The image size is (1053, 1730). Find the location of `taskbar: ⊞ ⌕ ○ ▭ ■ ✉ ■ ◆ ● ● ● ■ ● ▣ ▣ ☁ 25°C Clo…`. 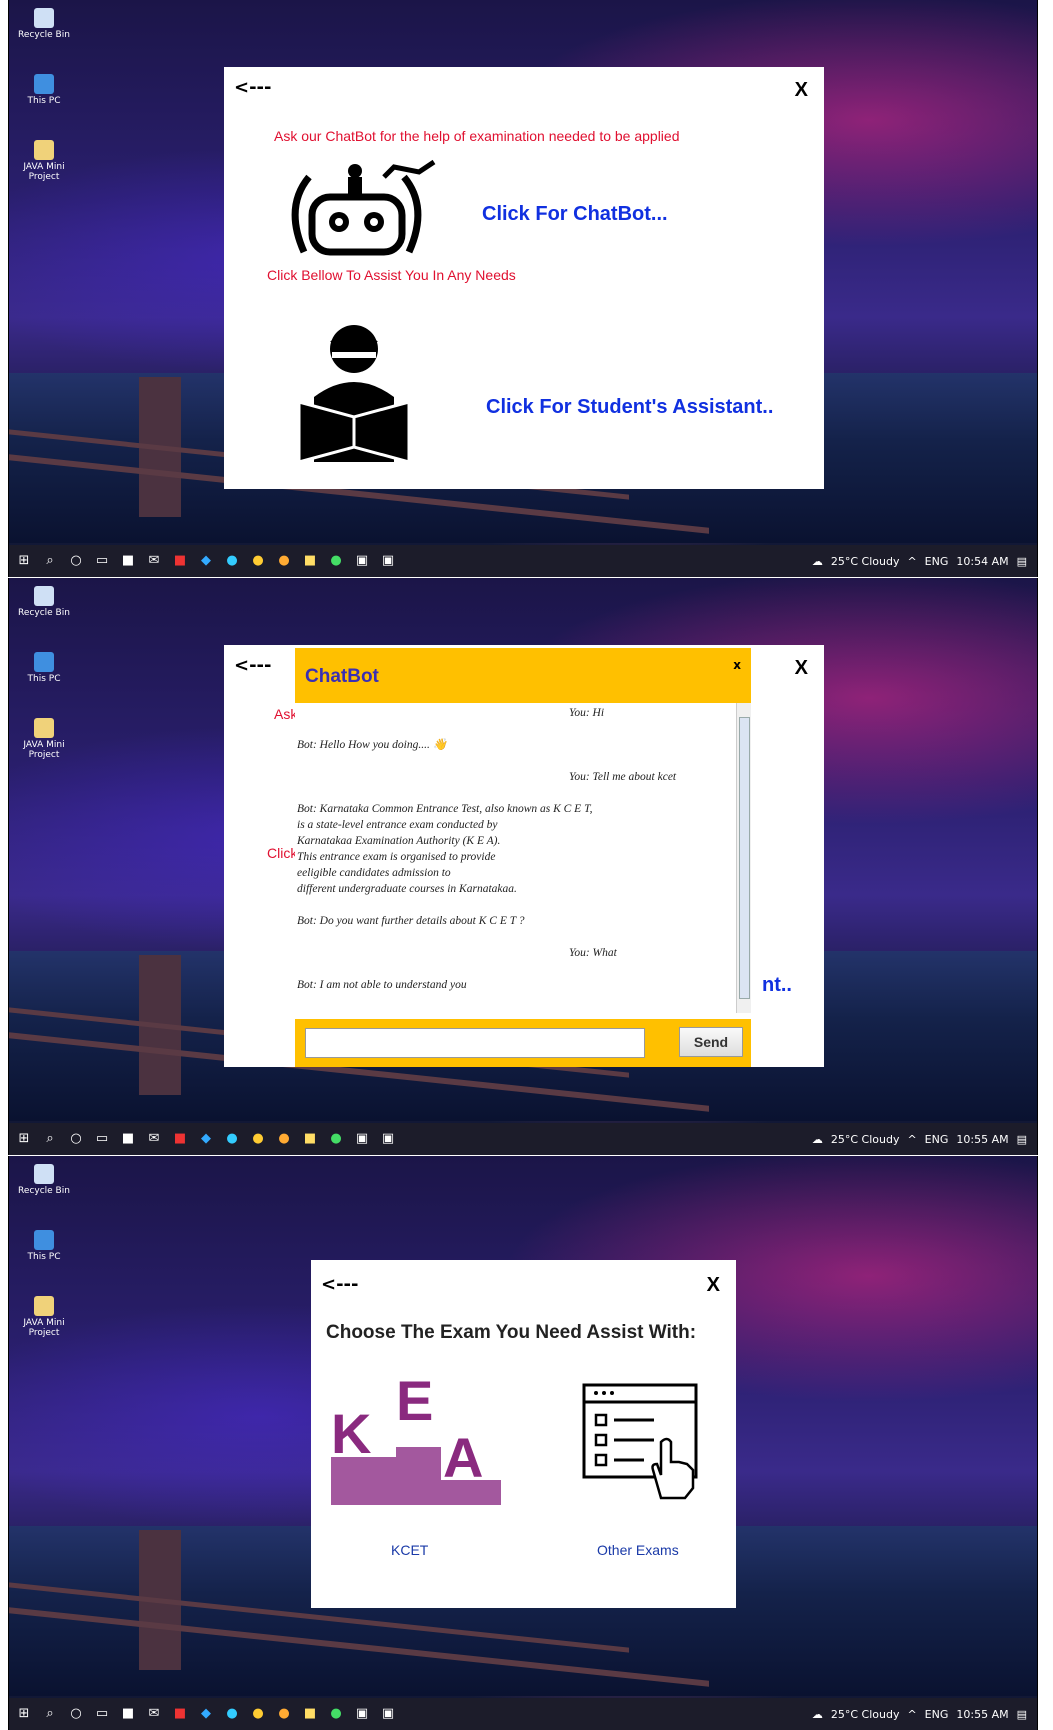

taskbar: ⊞ ⌕ ○ ▭ ■ ✉ ■ ◆ ● ● ● ■ ● ▣ ▣ ☁ 25°C Clo… is located at coordinates (523, 1714).